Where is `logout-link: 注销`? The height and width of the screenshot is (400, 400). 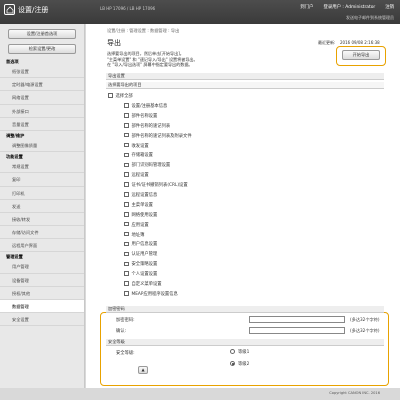 logout-link: 注销 is located at coordinates (389, 7).